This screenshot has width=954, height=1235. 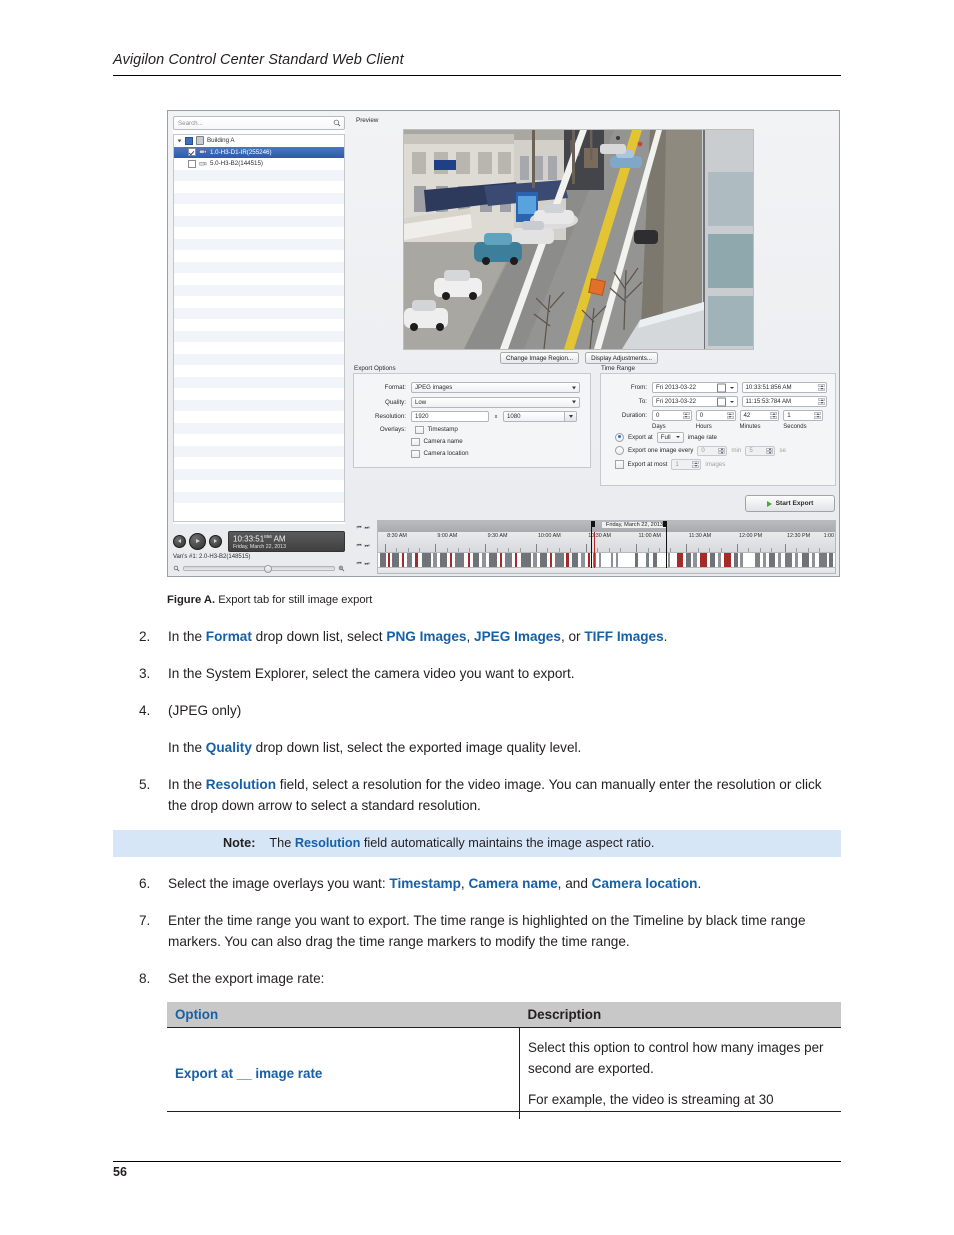 What do you see at coordinates (784, 401) in the screenshot?
I see `to-time-input: 11:15:53:784 AM` at bounding box center [784, 401].